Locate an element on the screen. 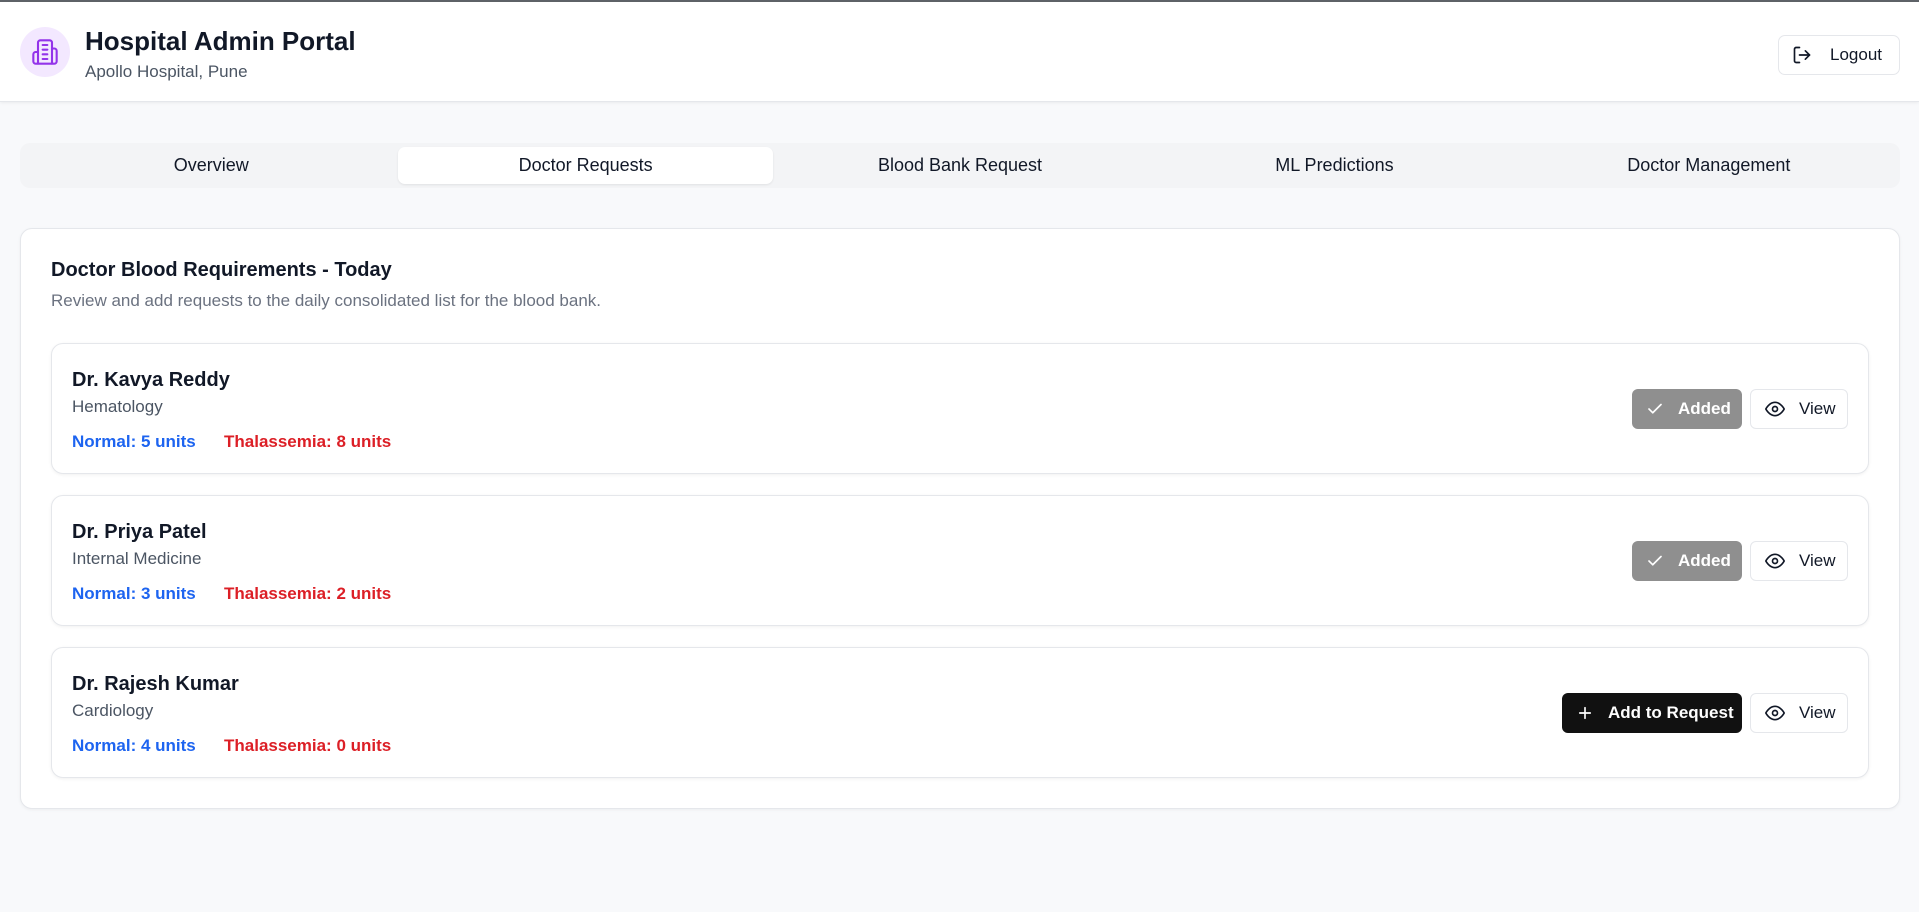 Image resolution: width=1919 pixels, height=912 pixels. app-title: Hospital Admin Portal is located at coordinates (220, 41).